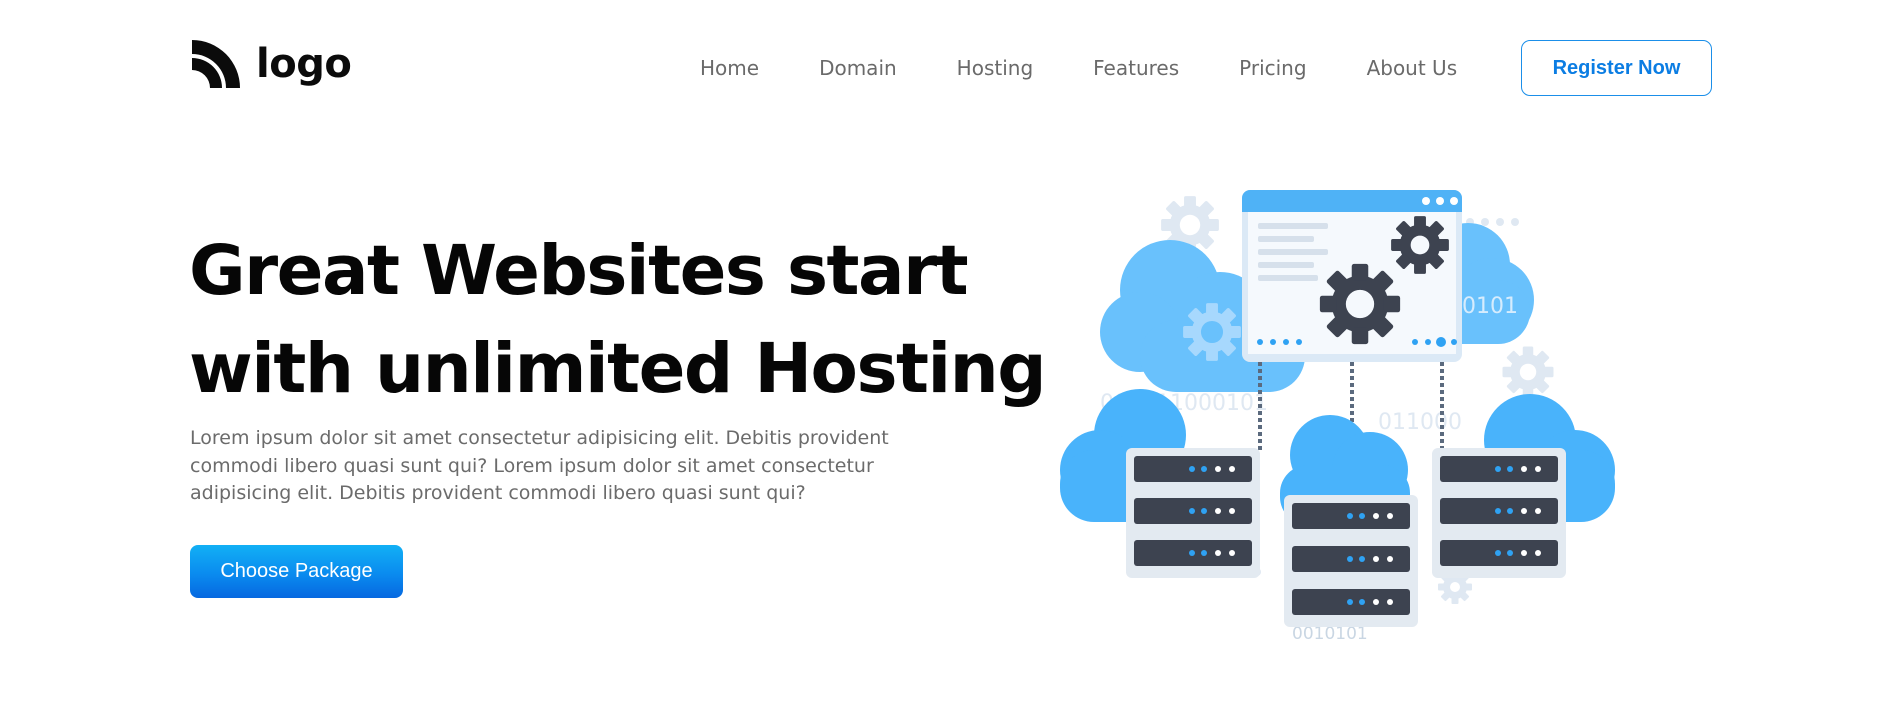  I want to click on wifi-signal-logo-icon, so click(216, 64).